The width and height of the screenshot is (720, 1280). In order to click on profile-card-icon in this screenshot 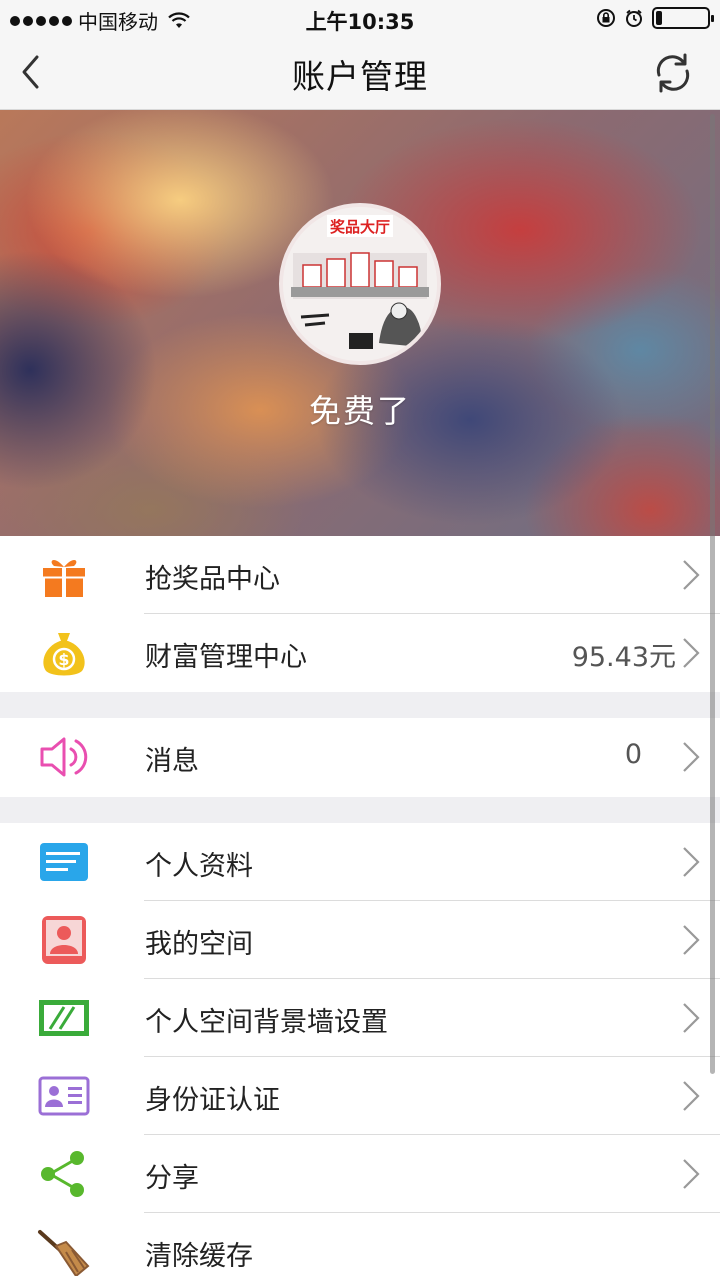, I will do `click(64, 862)`.